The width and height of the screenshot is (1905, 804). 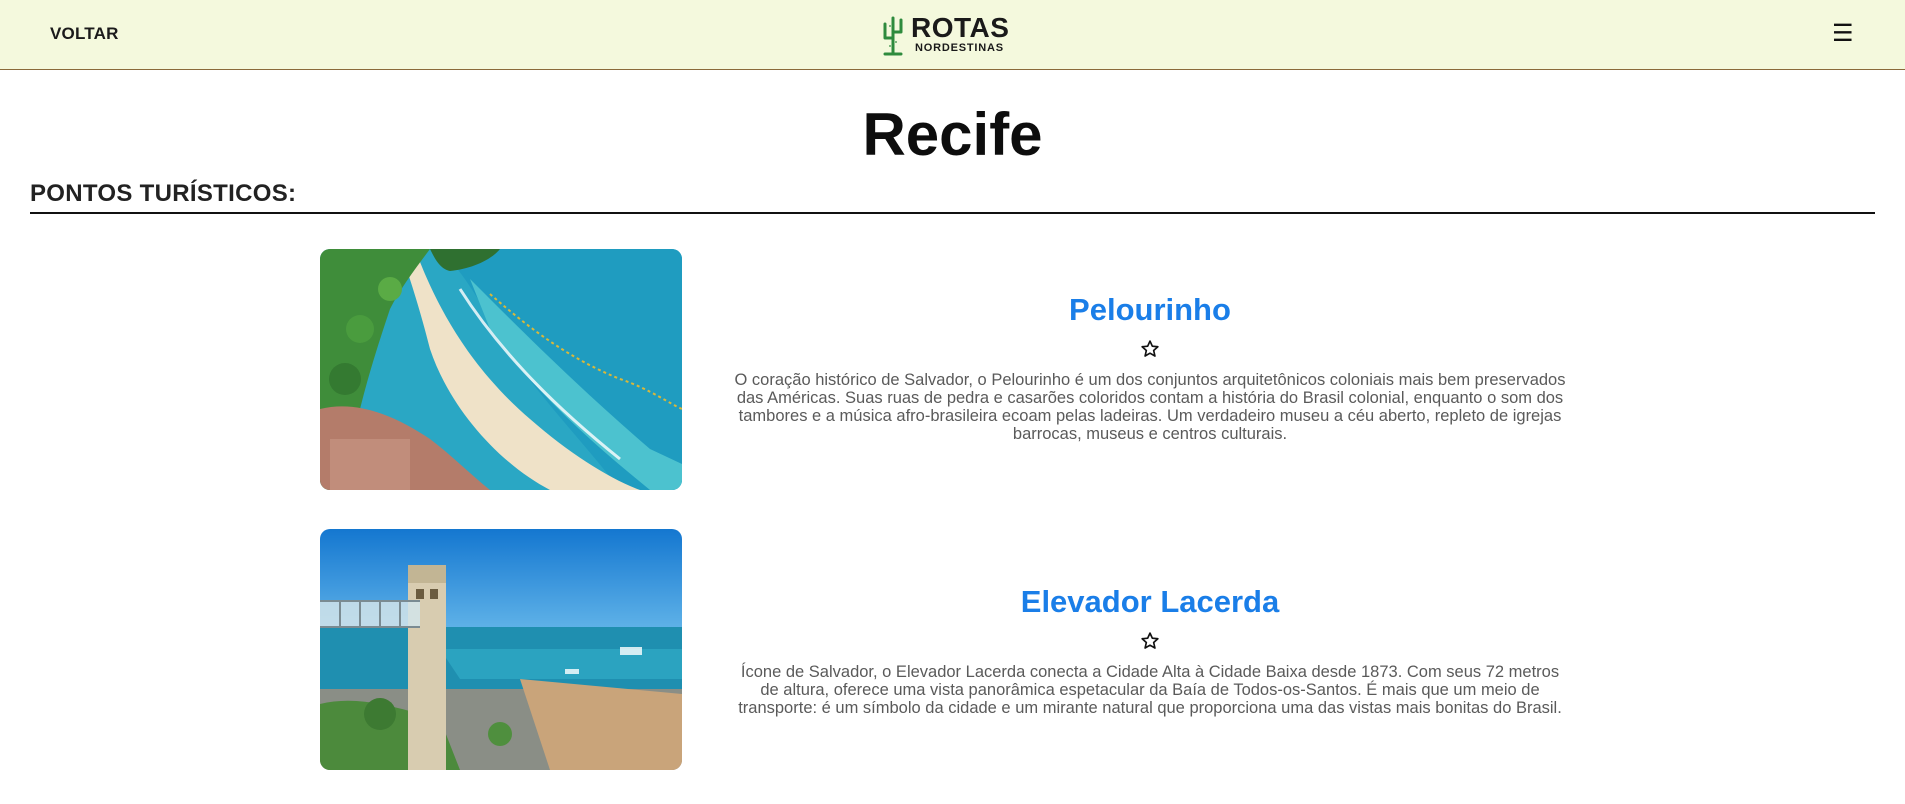 What do you see at coordinates (959, 48) in the screenshot?
I see `logo-subtitle: NORDESTINAS` at bounding box center [959, 48].